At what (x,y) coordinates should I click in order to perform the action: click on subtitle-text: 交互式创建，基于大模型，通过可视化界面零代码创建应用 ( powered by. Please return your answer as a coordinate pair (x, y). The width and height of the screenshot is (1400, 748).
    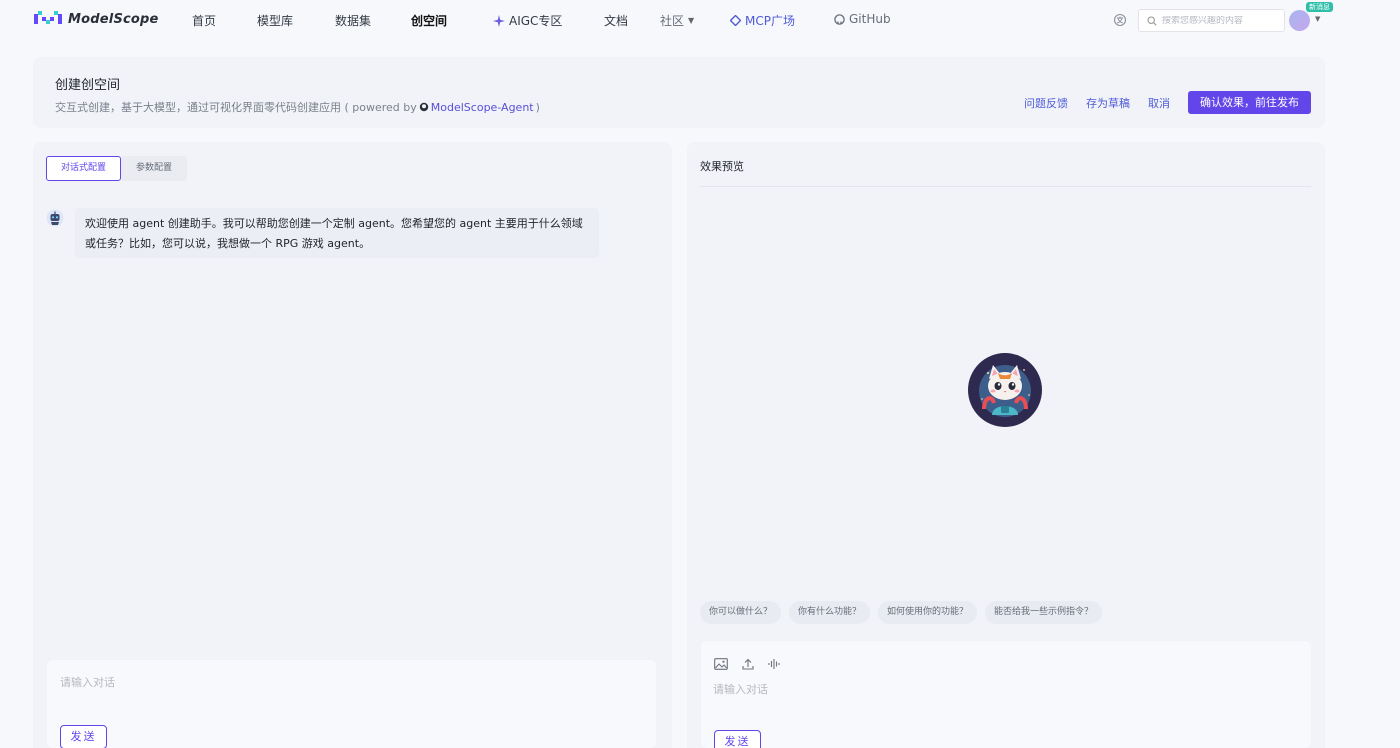
    Looking at the image, I should click on (236, 107).